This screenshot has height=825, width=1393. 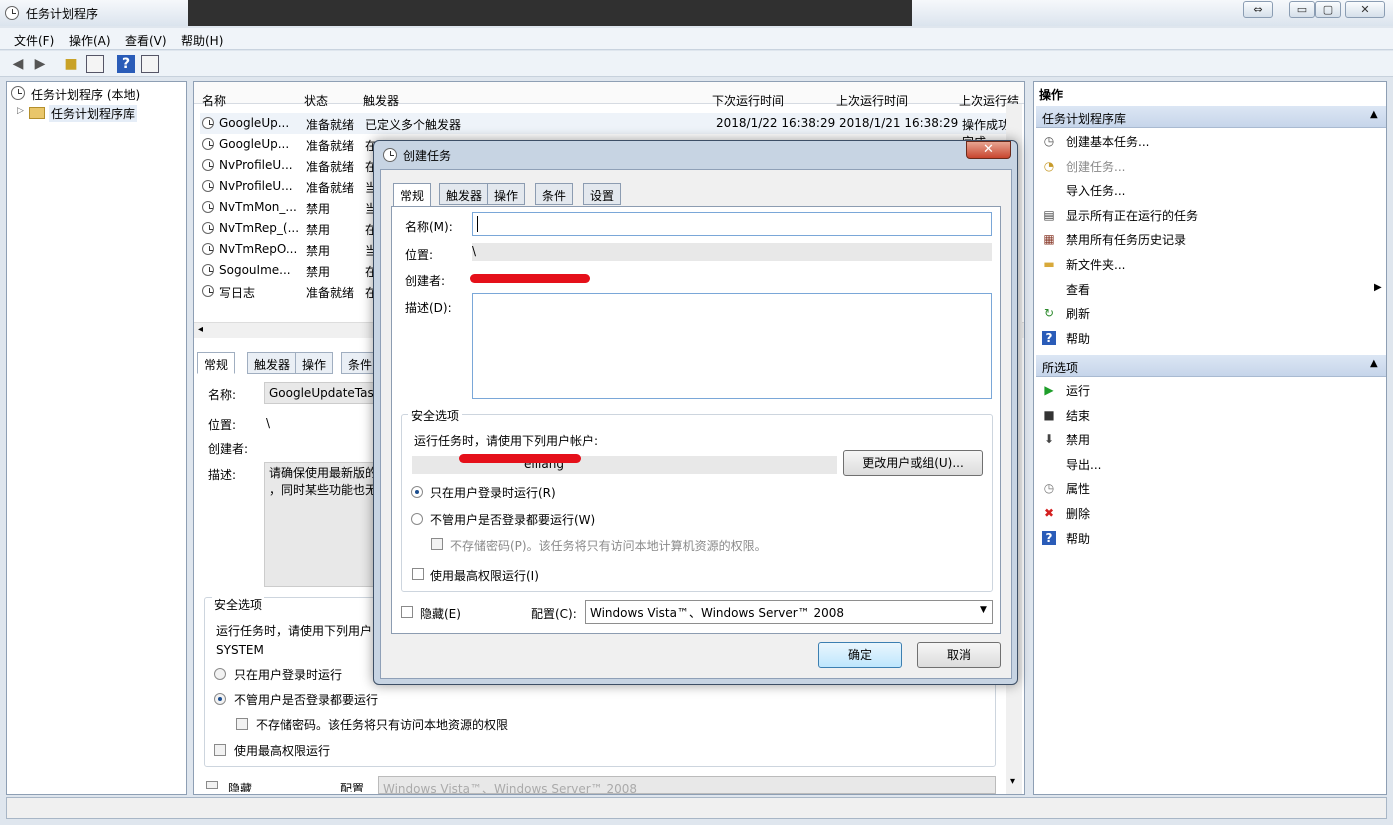 I want to click on window-title: 任务计划程序, so click(x=62, y=14).